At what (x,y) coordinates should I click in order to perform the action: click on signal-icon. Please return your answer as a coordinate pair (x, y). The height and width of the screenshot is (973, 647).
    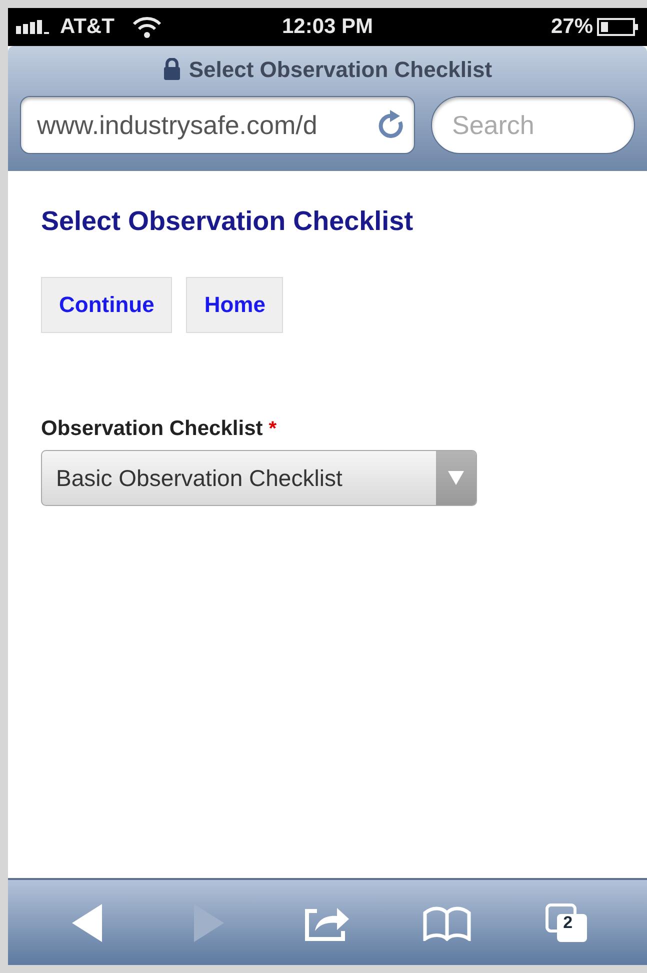
    Looking at the image, I should click on (34, 27).